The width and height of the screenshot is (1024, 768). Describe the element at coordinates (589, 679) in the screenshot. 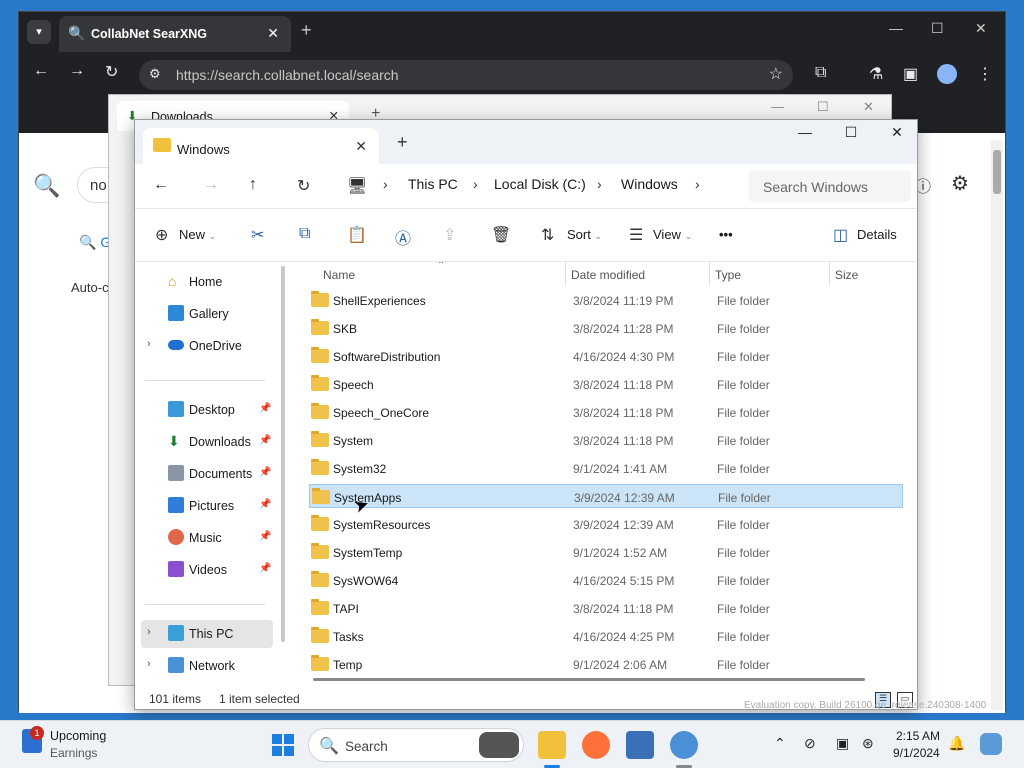

I see `horizontal-scrollbar` at that location.